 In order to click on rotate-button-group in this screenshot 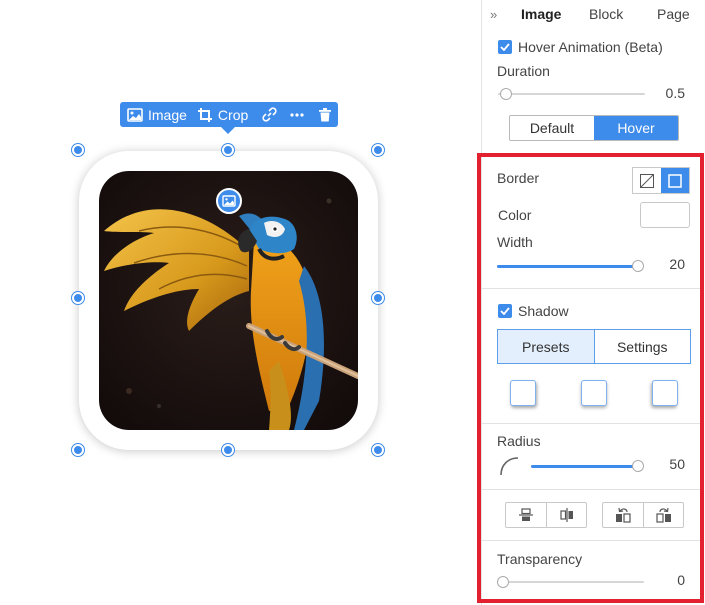, I will do `click(643, 515)`.